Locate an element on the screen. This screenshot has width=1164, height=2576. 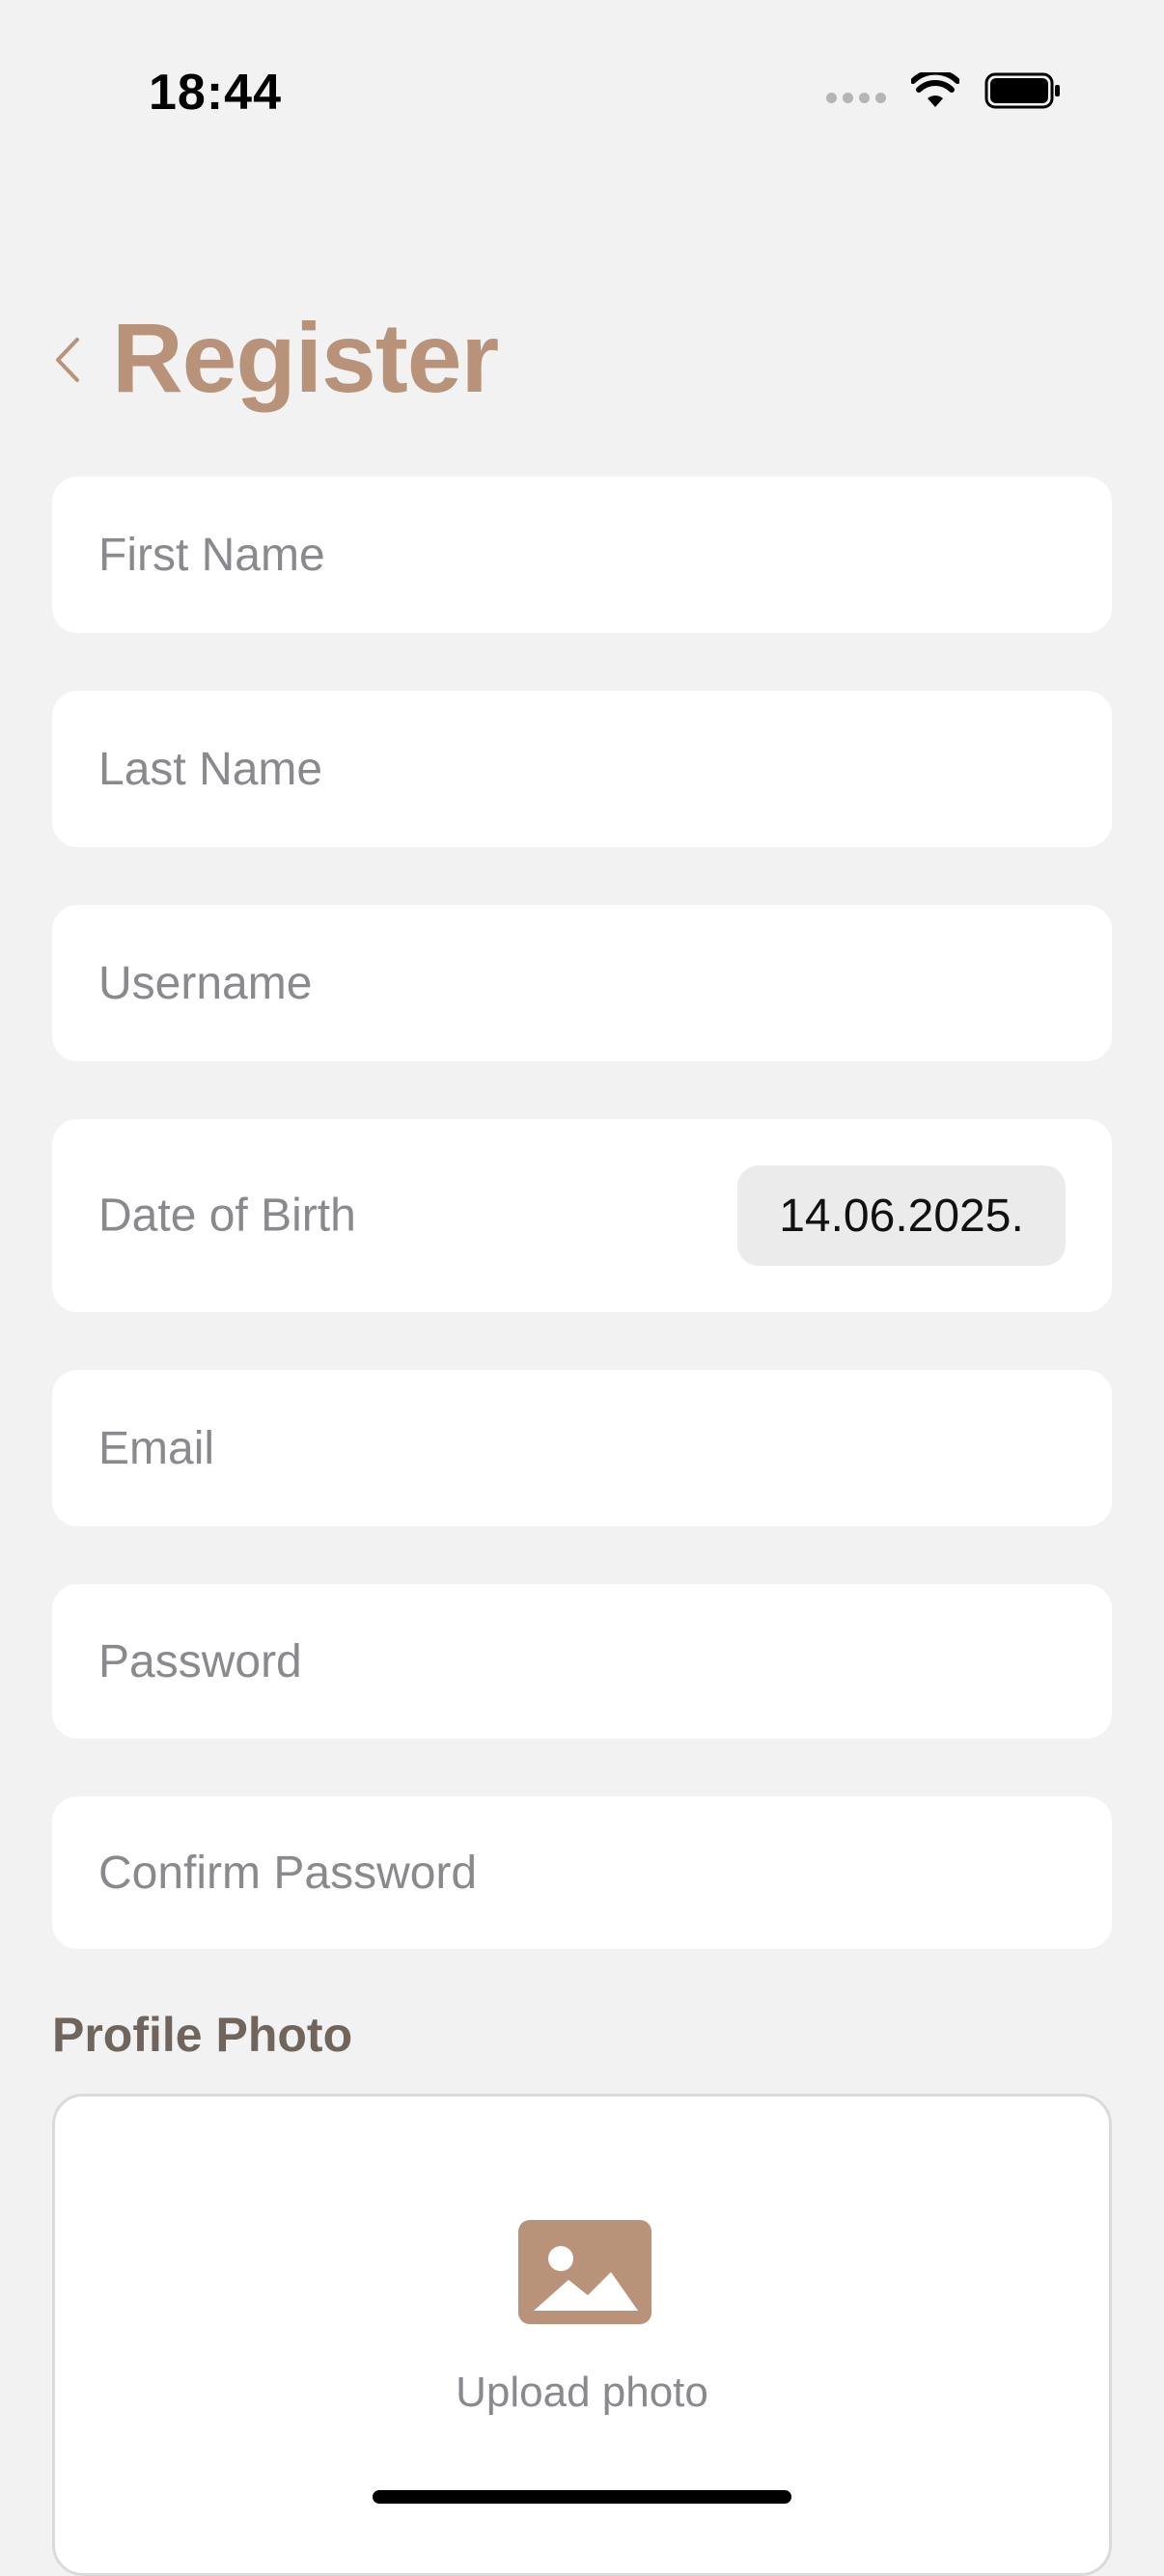
battery-icon is located at coordinates (1022, 91).